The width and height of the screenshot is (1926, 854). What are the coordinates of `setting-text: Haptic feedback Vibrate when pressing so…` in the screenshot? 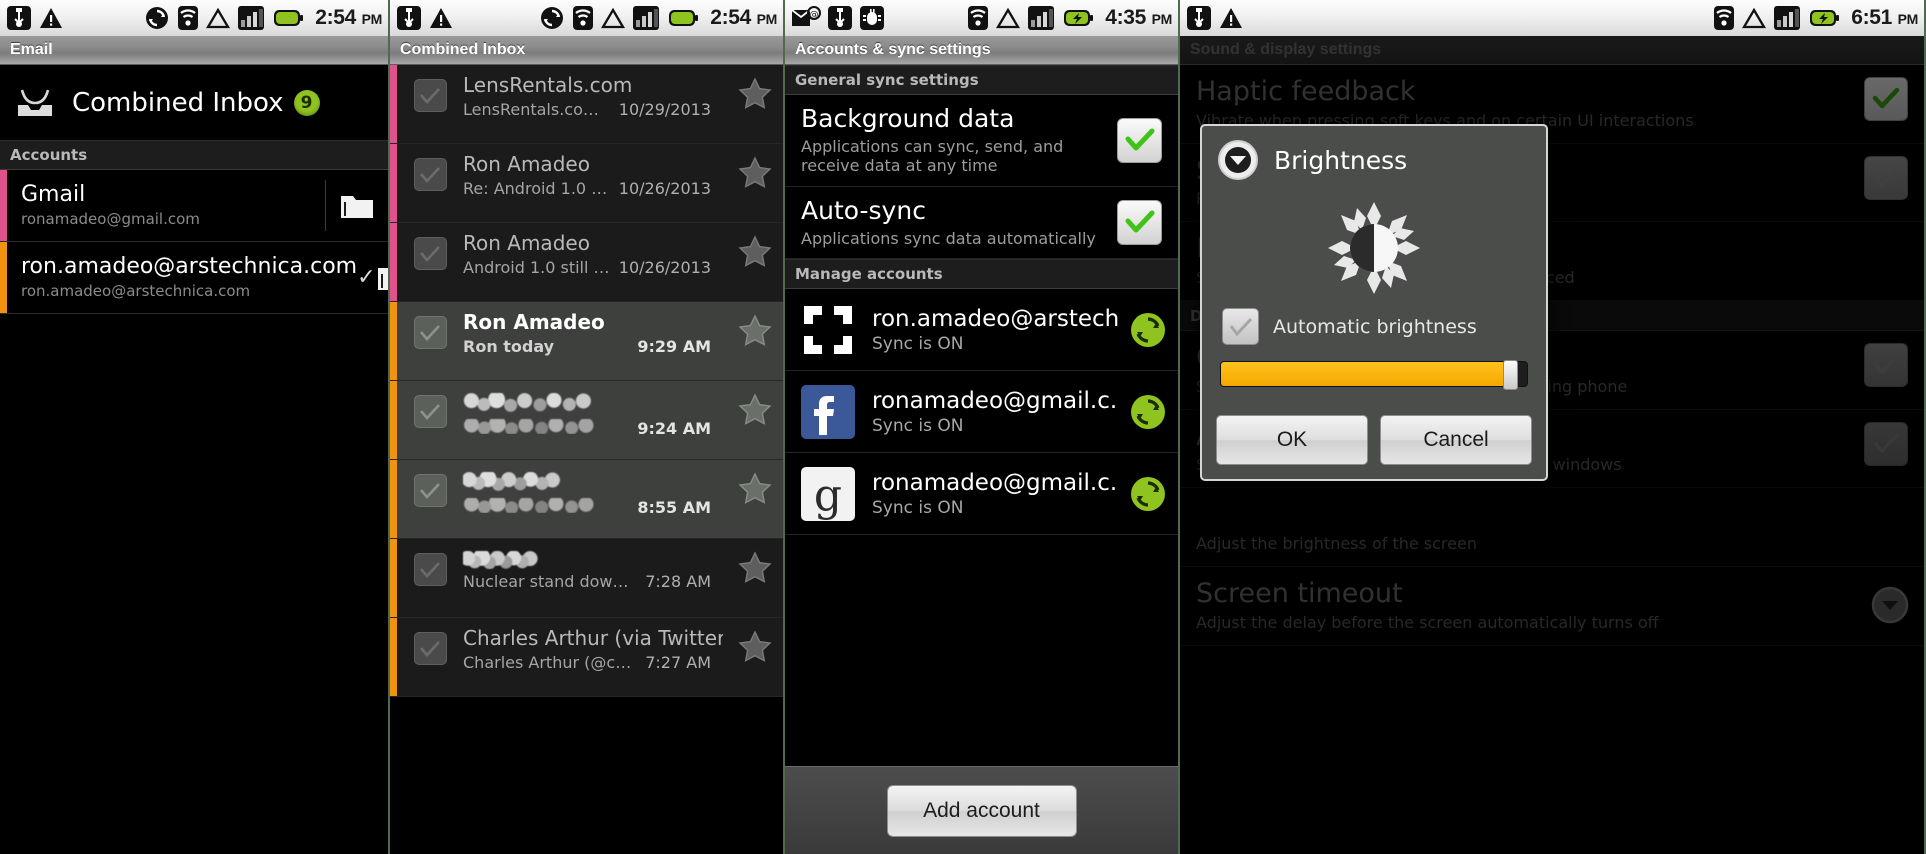 It's located at (1530, 104).